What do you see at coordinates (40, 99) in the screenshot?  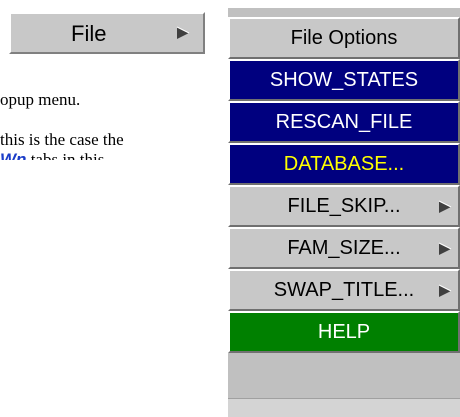 I see `description-line-1: opup menu.` at bounding box center [40, 99].